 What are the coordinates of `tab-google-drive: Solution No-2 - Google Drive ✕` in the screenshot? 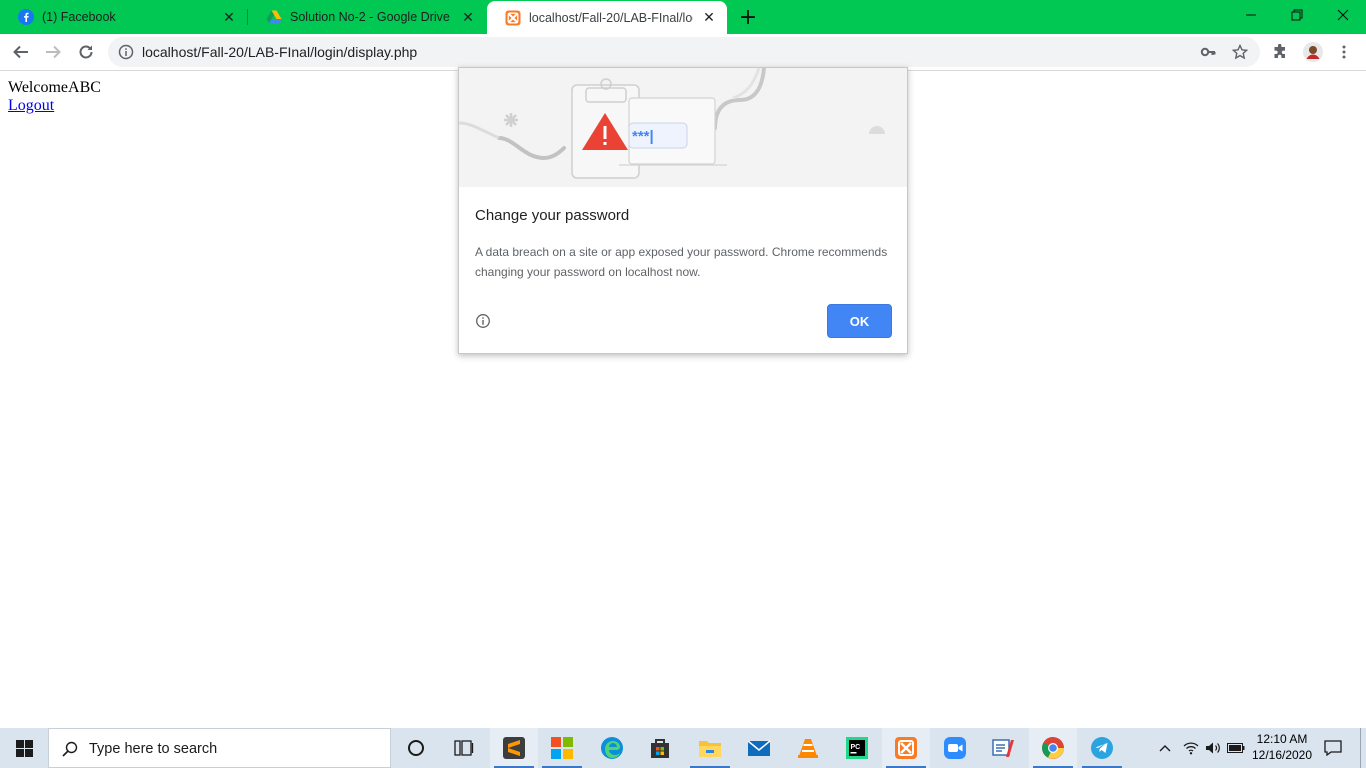 It's located at (367, 17).